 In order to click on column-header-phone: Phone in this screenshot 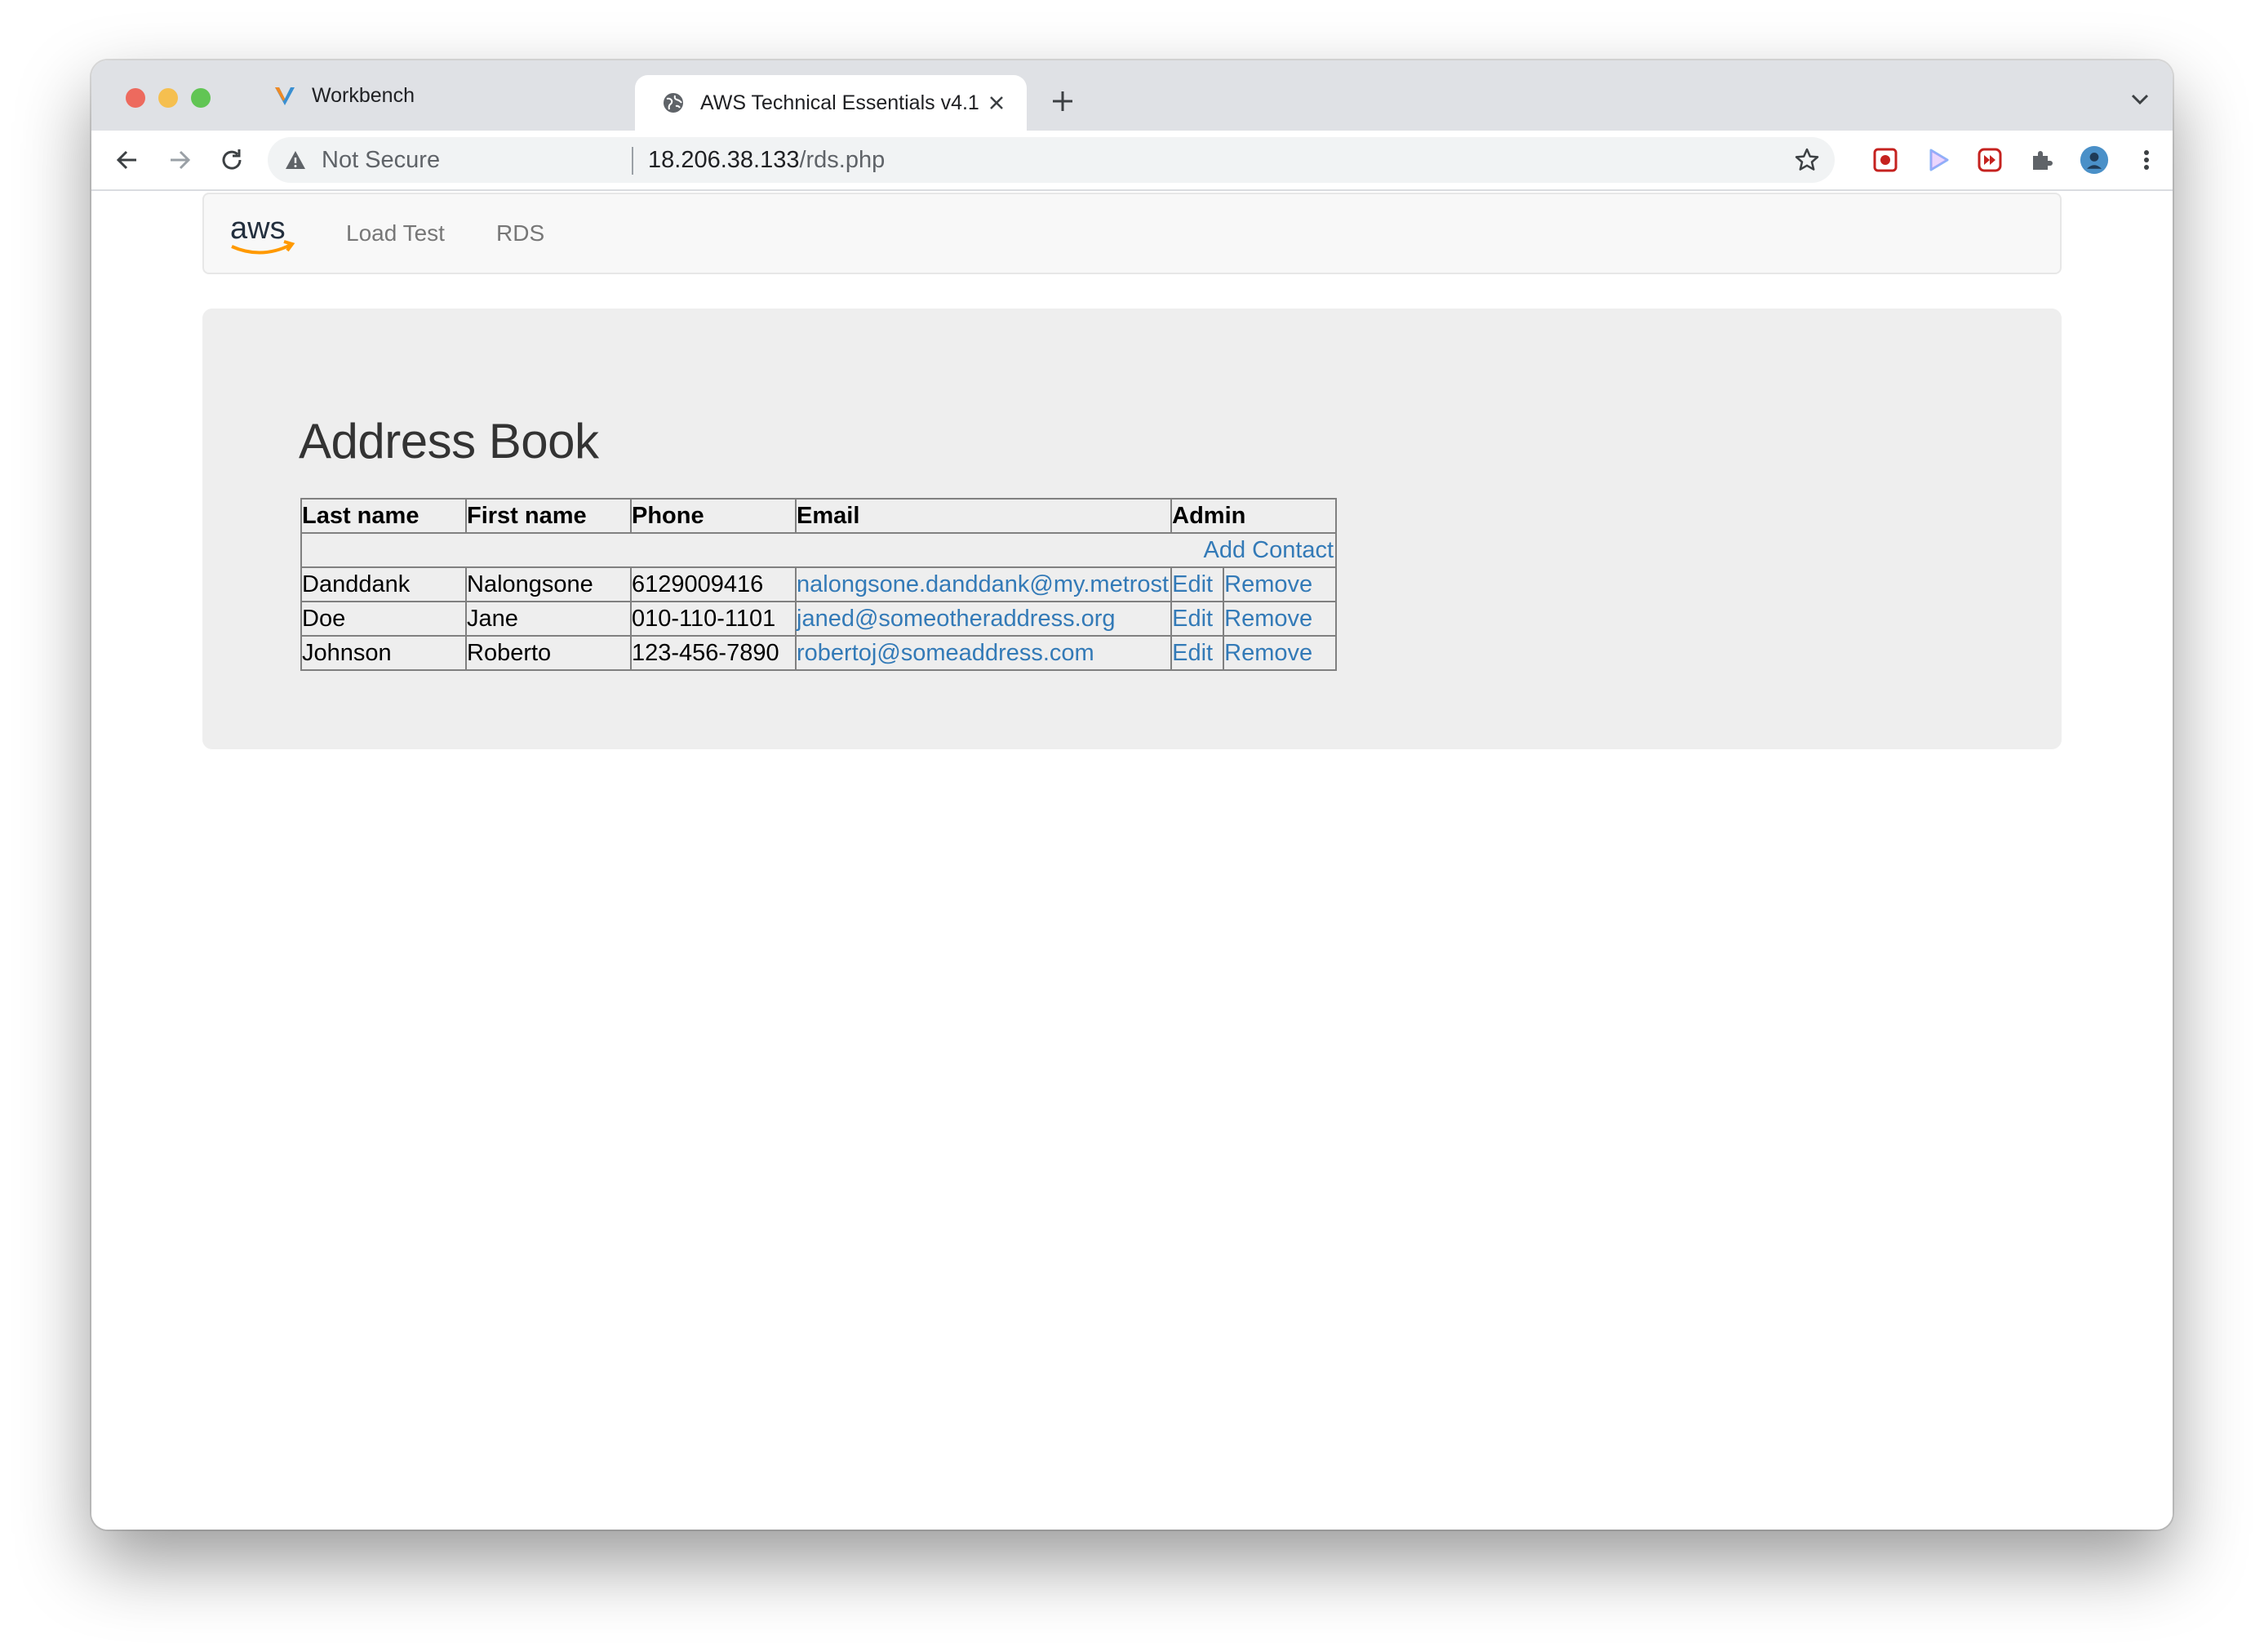, I will do `click(713, 516)`.